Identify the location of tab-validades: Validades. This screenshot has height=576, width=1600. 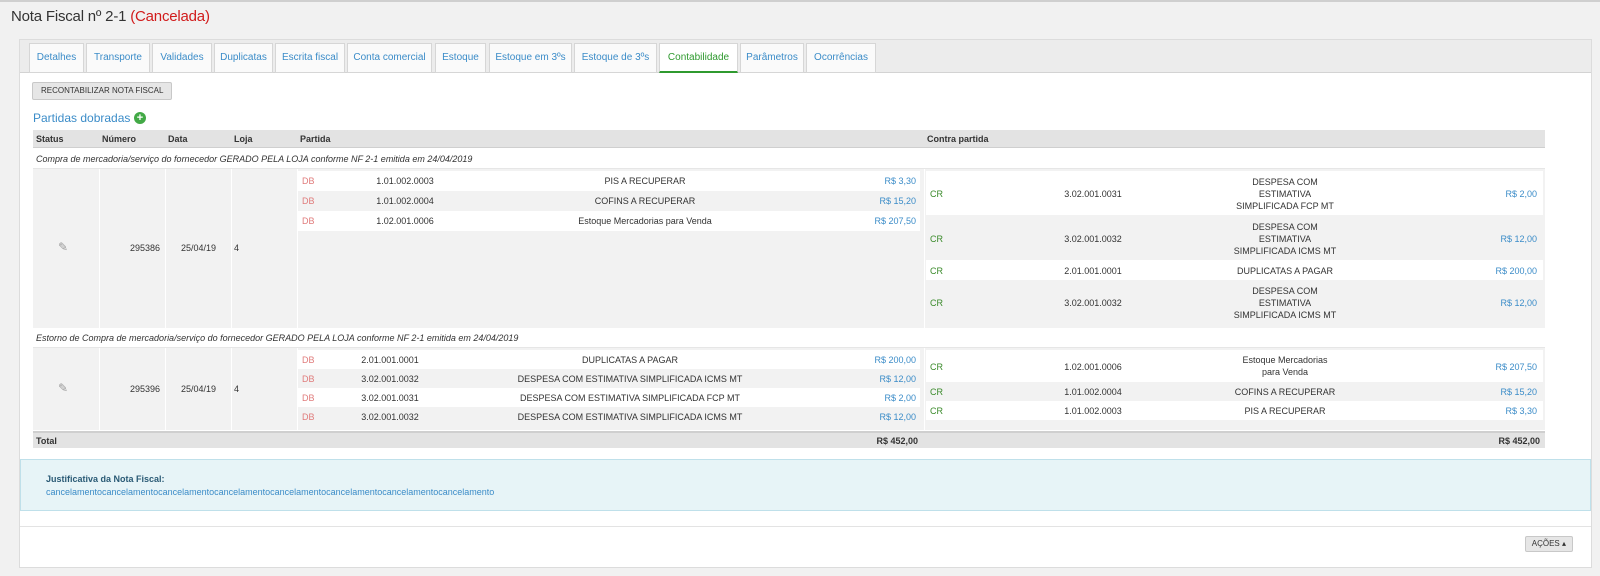
(182, 58).